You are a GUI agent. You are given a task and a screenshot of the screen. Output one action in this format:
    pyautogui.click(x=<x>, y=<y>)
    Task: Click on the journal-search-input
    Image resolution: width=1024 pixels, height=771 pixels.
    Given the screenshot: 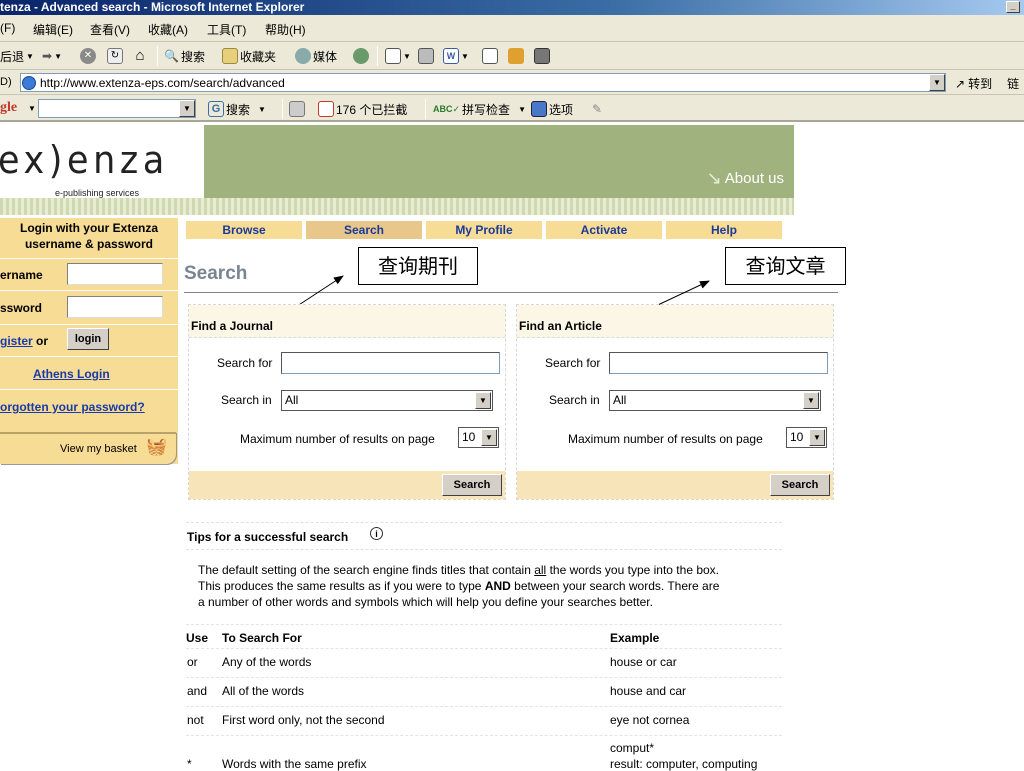 What is the action you would take?
    pyautogui.click(x=390, y=363)
    